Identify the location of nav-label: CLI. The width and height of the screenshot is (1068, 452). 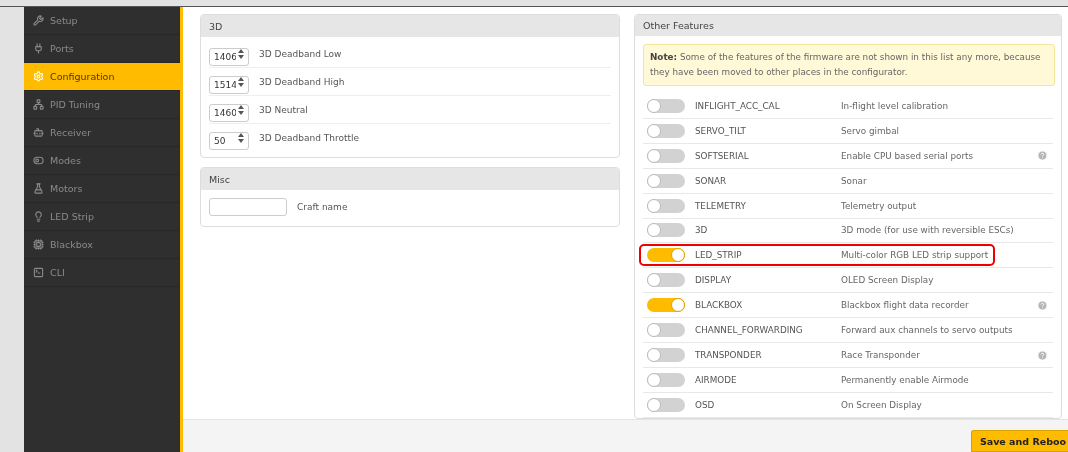
(57, 272).